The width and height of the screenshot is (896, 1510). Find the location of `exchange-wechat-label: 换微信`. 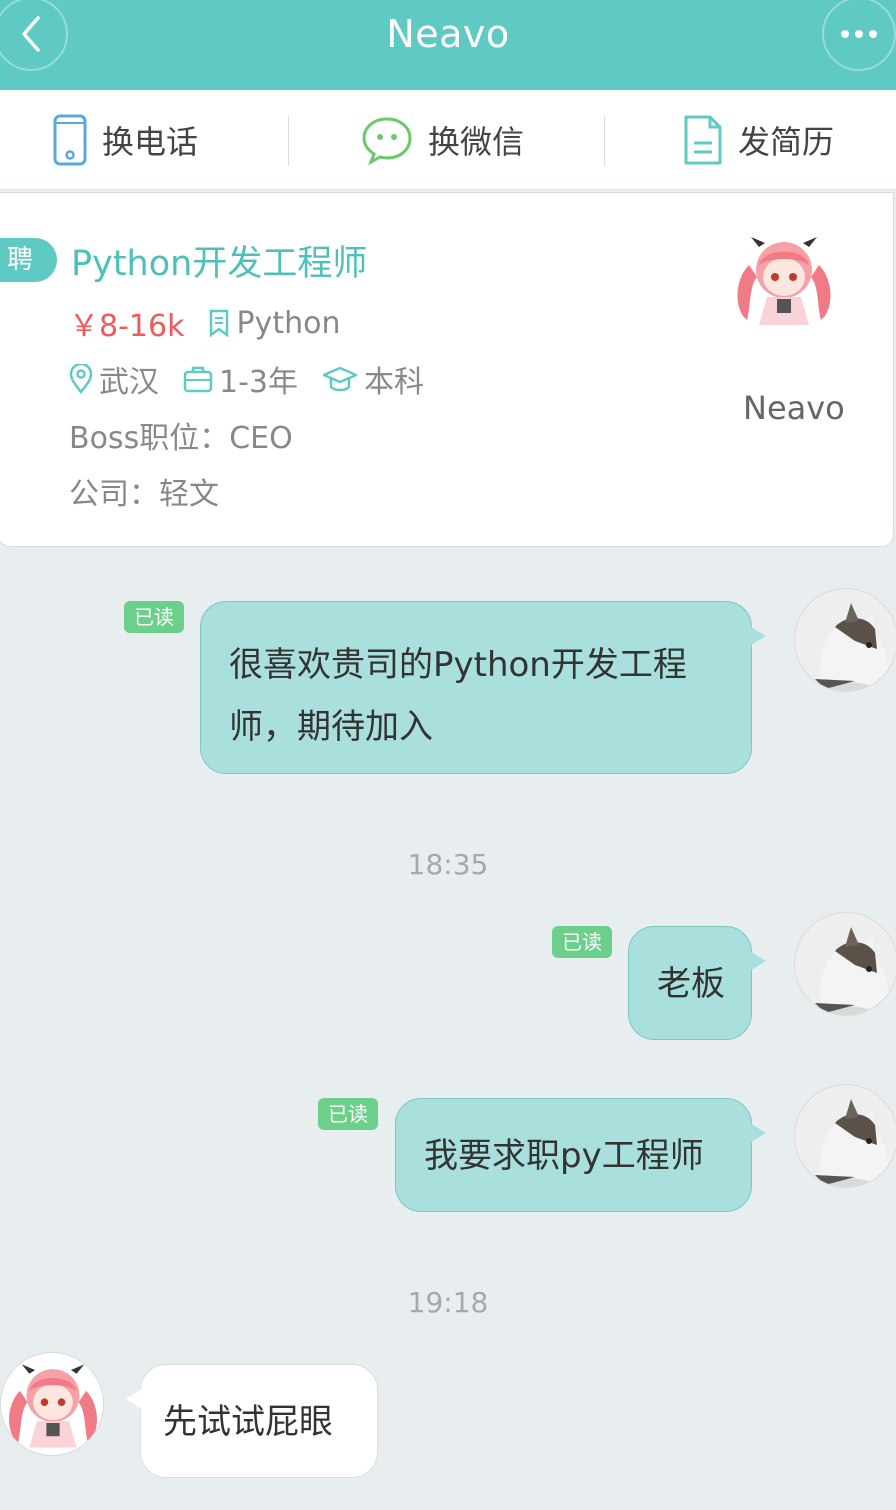

exchange-wechat-label: 换微信 is located at coordinates (476, 142).